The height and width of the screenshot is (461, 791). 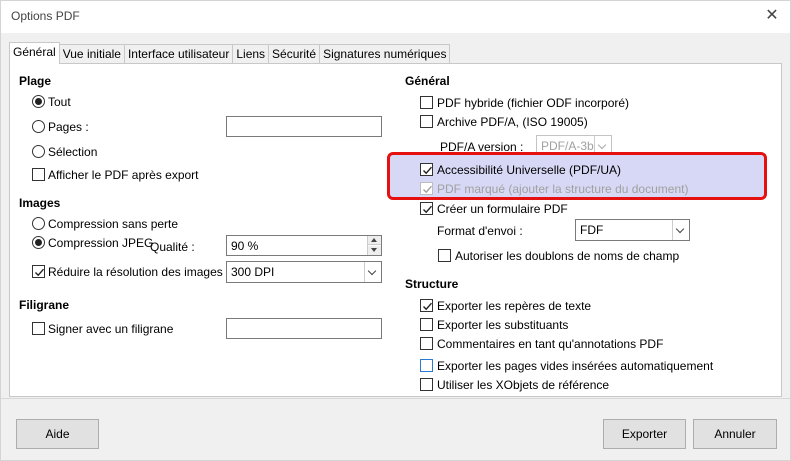 What do you see at coordinates (172, 247) in the screenshot?
I see `qualite-label: Qualité :` at bounding box center [172, 247].